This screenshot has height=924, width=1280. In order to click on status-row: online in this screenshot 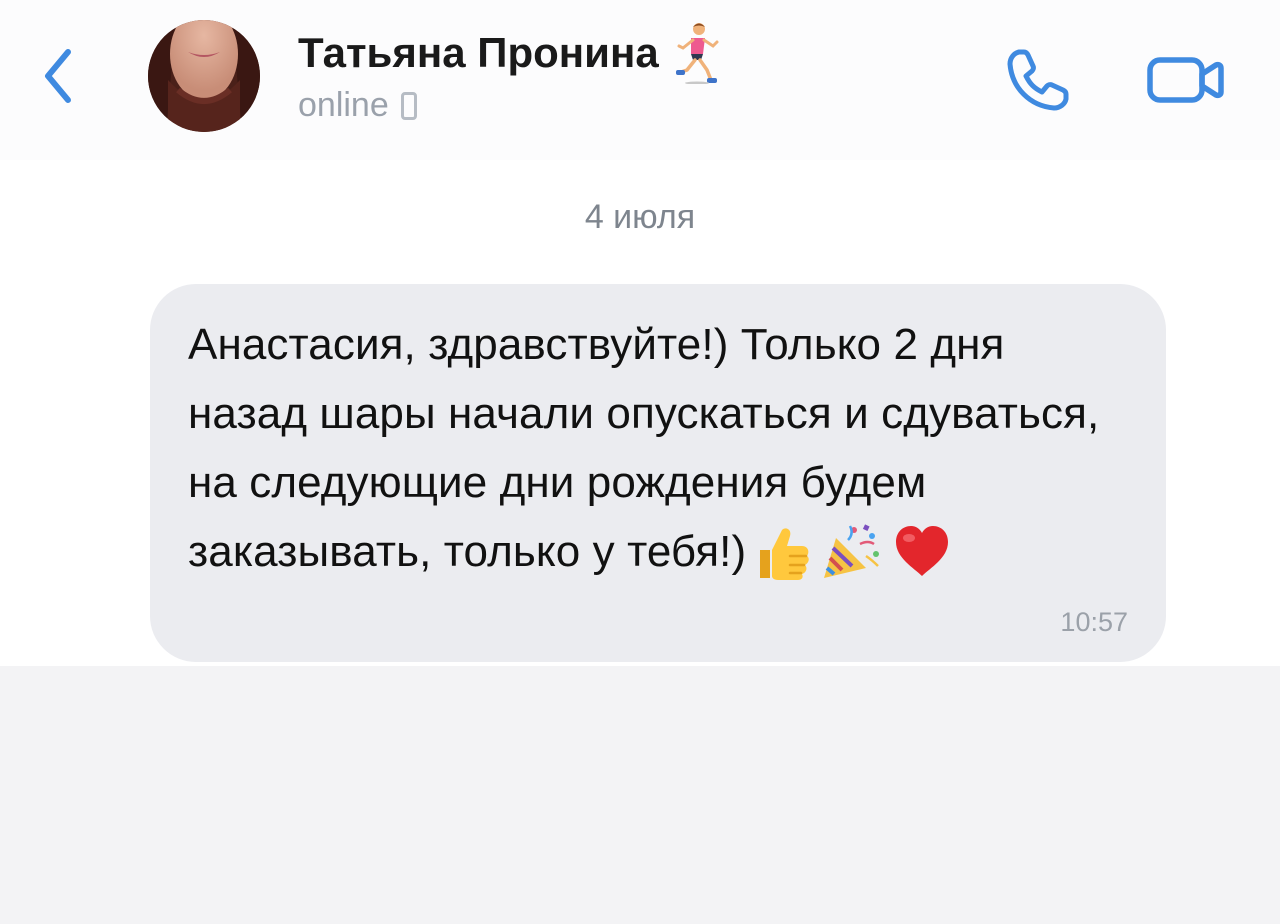, I will do `click(357, 105)`.